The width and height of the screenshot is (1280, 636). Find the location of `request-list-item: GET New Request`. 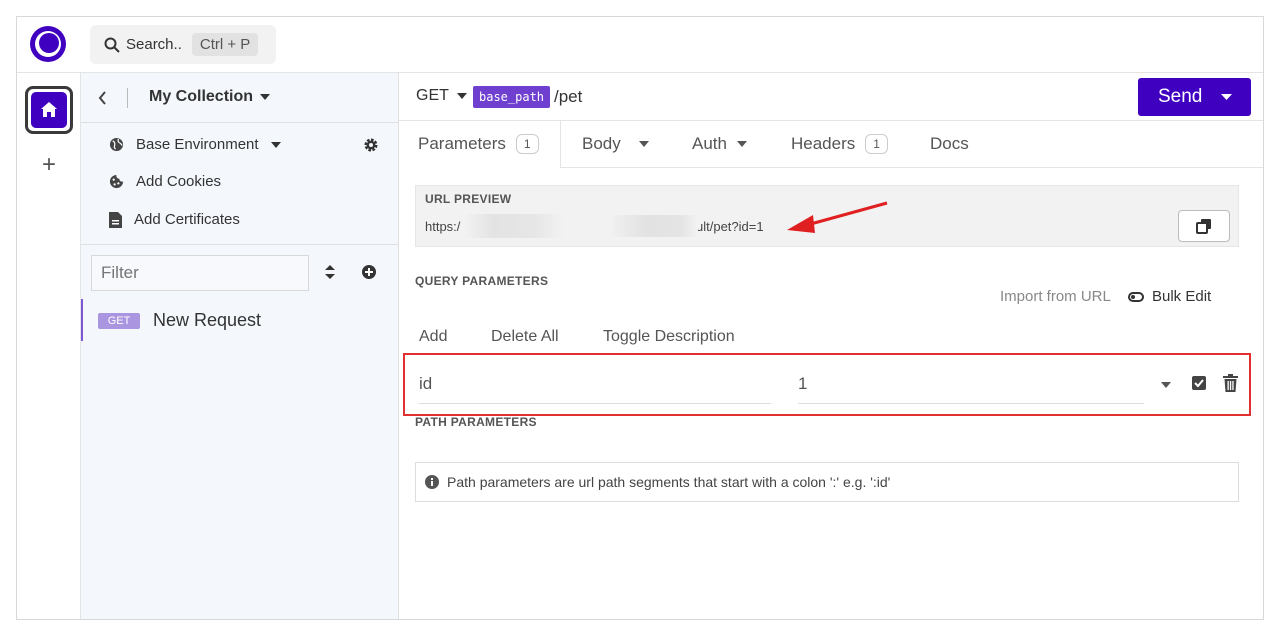

request-list-item: GET New Request is located at coordinates (240, 320).